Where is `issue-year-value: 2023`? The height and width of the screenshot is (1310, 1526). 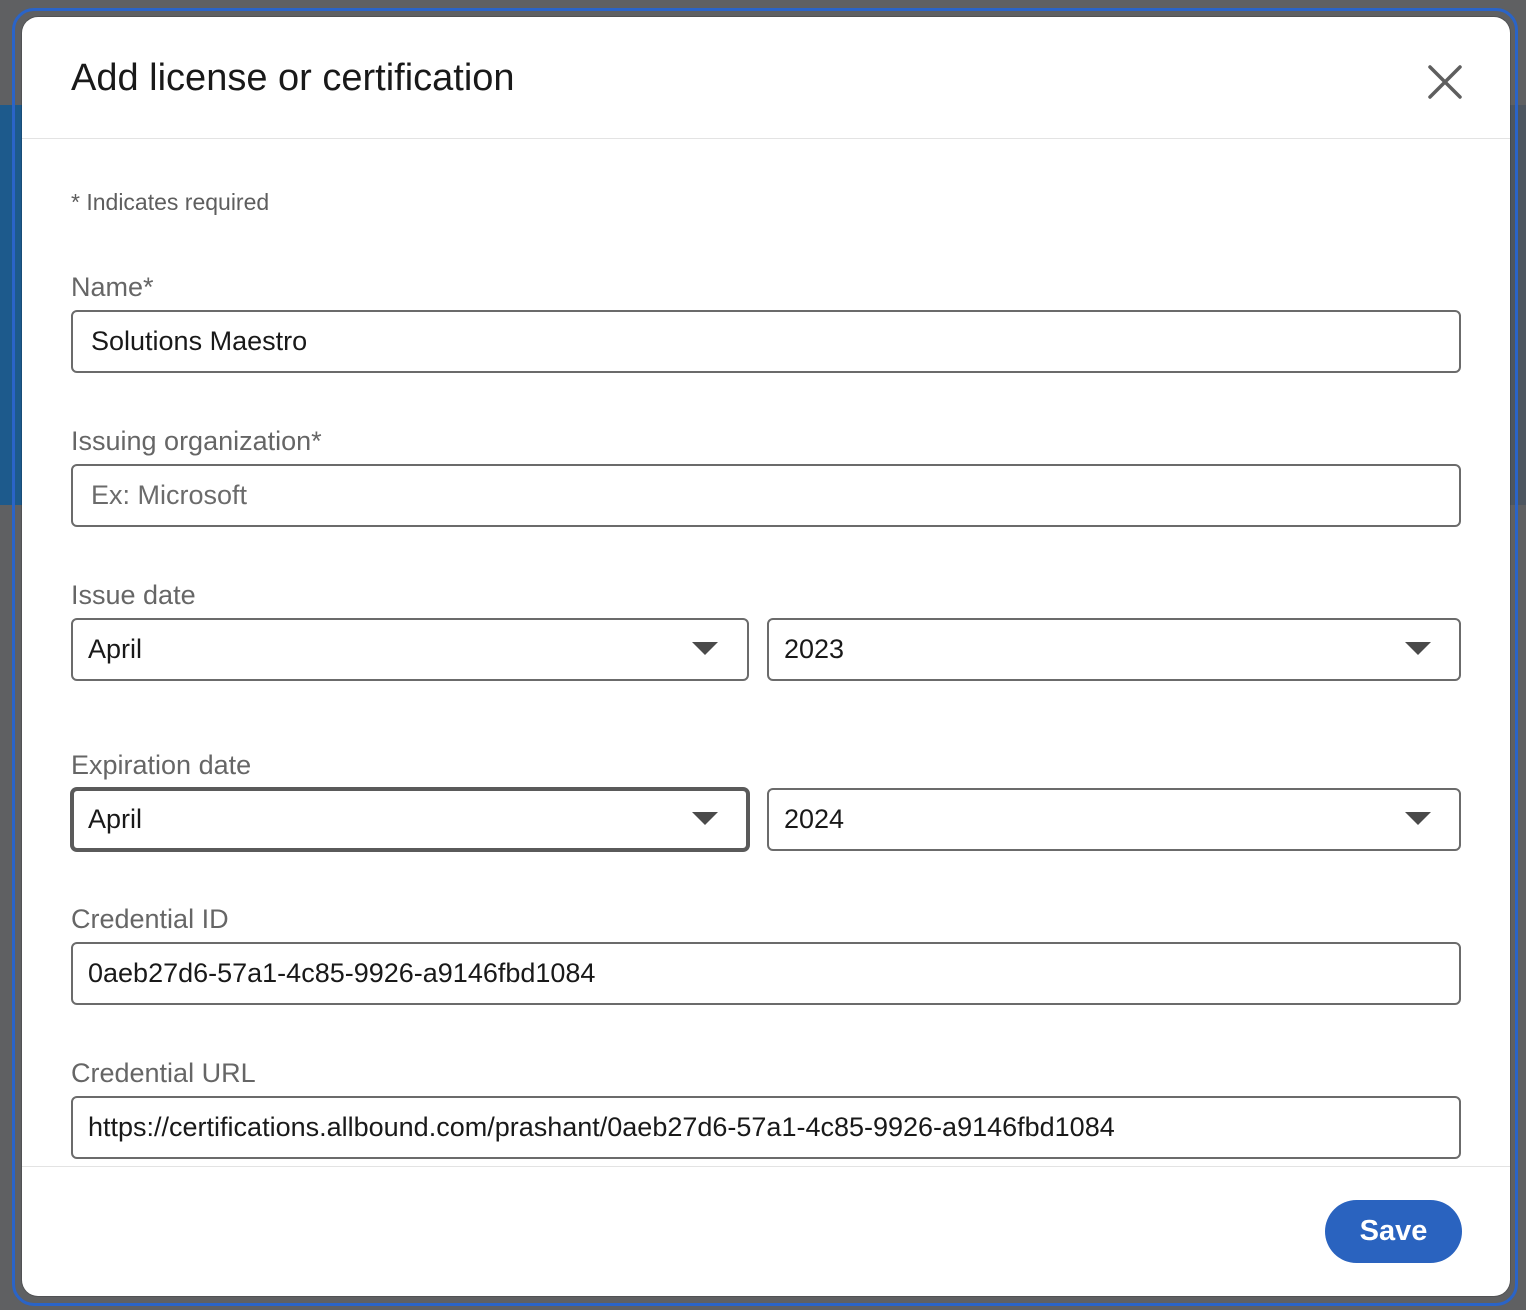 issue-year-value: 2023 is located at coordinates (814, 649).